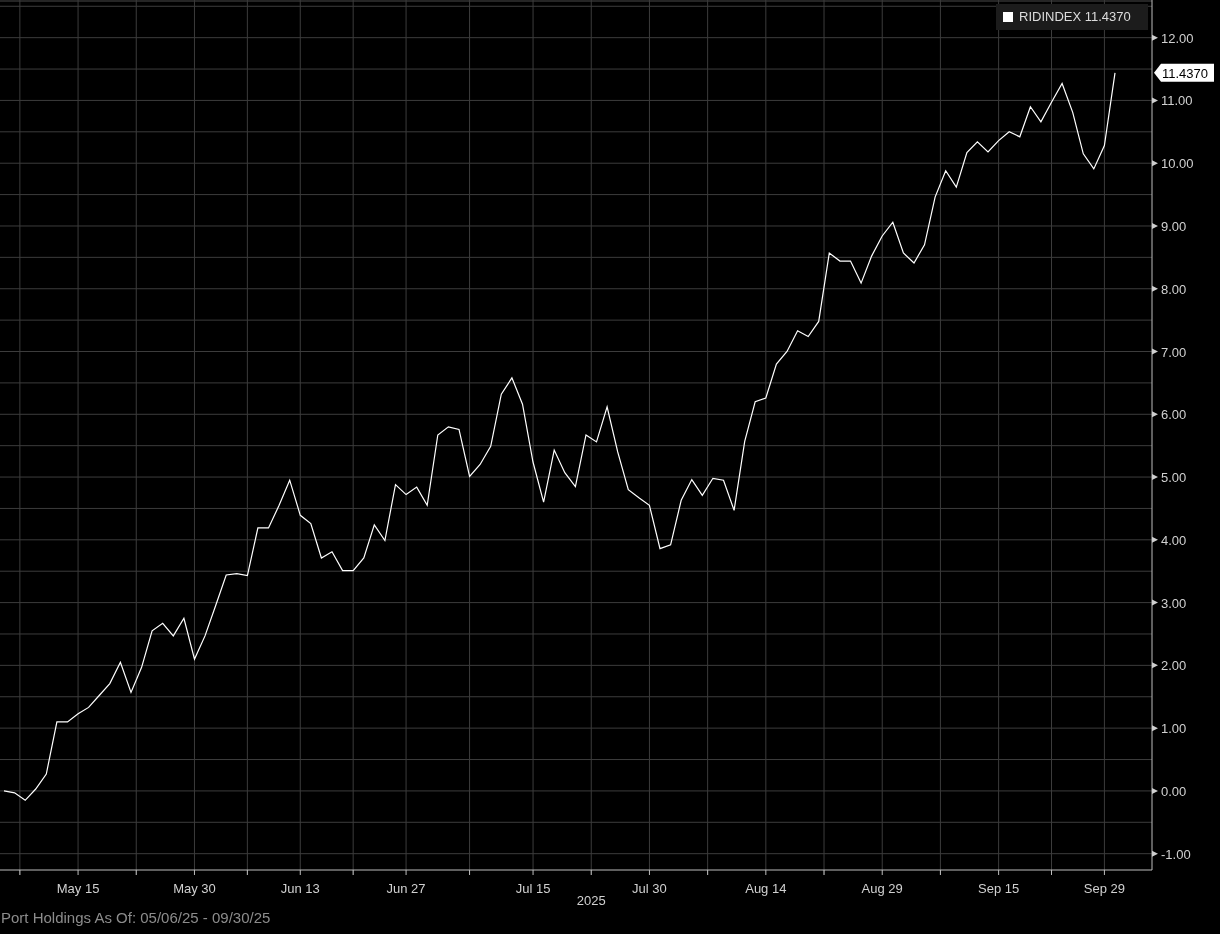 Image resolution: width=1220 pixels, height=934 pixels. What do you see at coordinates (649, 888) in the screenshot?
I see `axis-label: Jul 30` at bounding box center [649, 888].